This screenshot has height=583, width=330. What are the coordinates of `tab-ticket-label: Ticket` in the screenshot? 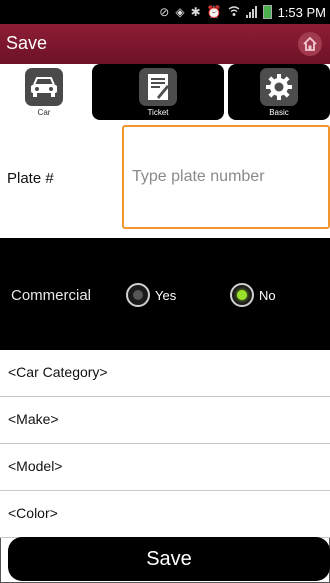 It's located at (158, 112).